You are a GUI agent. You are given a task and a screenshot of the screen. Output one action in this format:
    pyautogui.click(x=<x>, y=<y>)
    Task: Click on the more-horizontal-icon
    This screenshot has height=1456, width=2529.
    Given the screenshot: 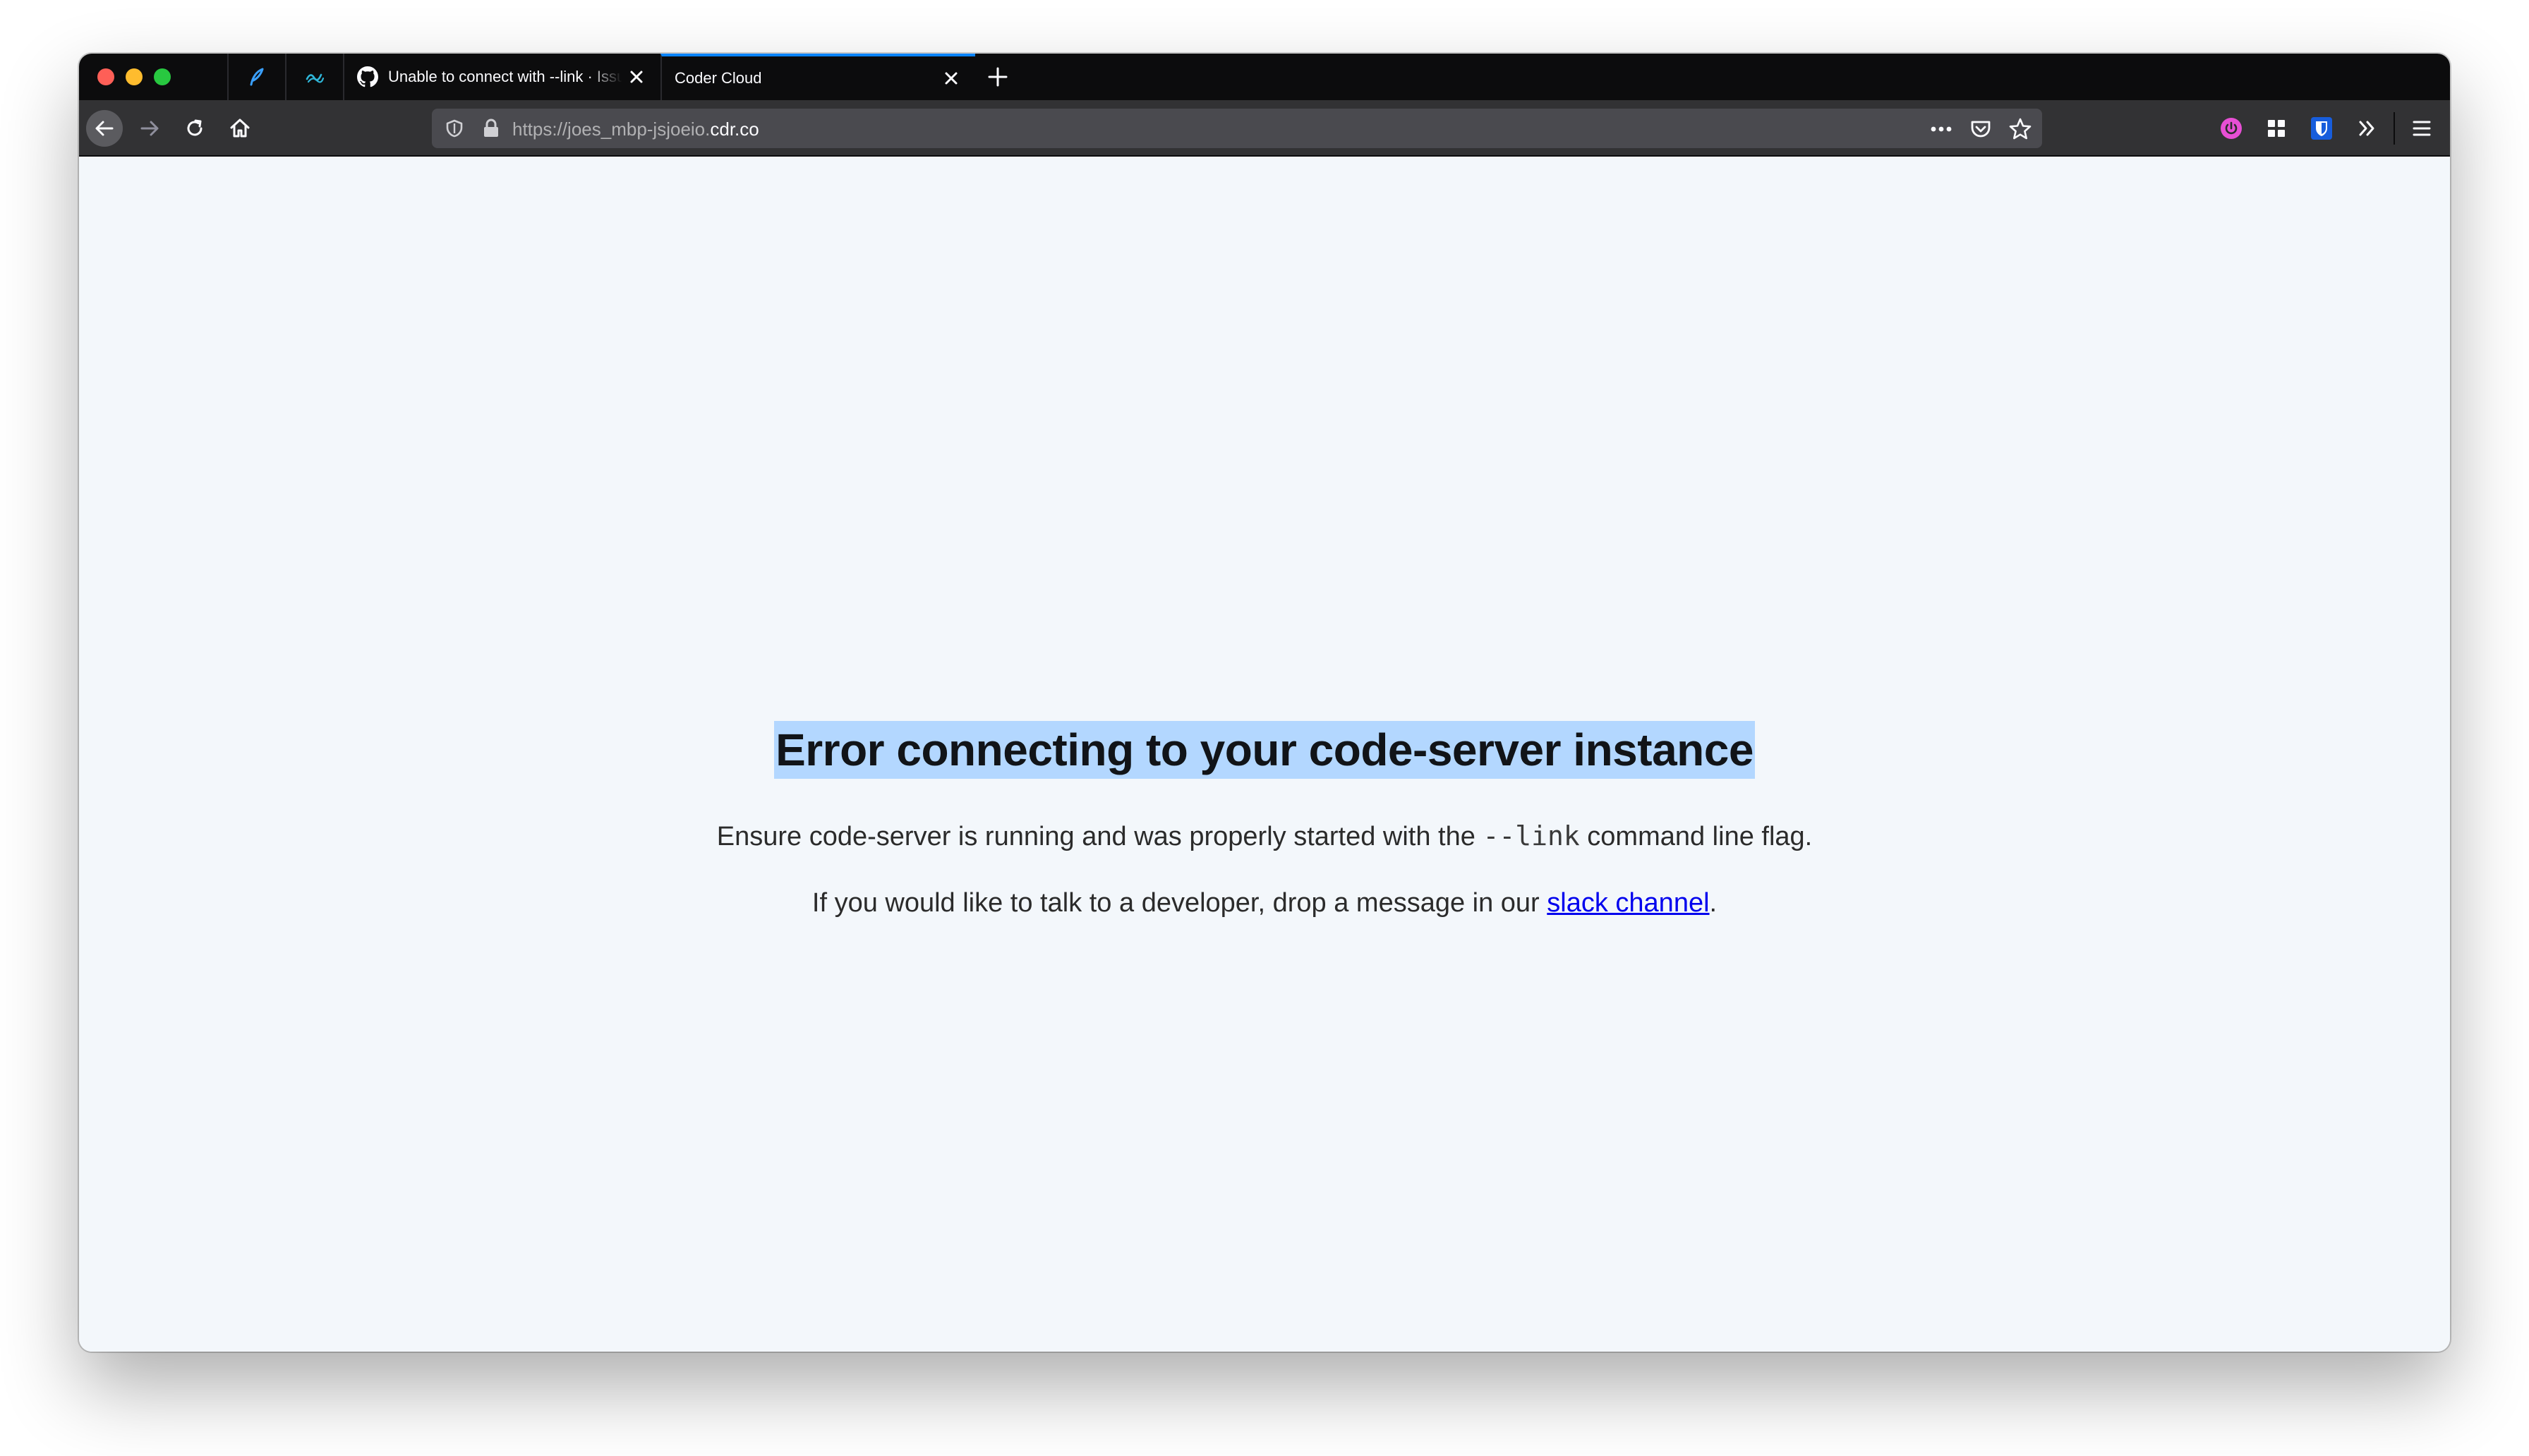 What is the action you would take?
    pyautogui.click(x=1941, y=129)
    